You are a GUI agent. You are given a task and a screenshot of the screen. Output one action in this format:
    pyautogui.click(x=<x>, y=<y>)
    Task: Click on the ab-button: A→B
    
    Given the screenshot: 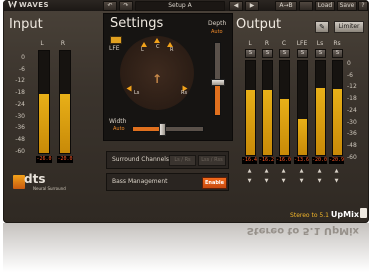 What is the action you would take?
    pyautogui.click(x=286, y=6)
    